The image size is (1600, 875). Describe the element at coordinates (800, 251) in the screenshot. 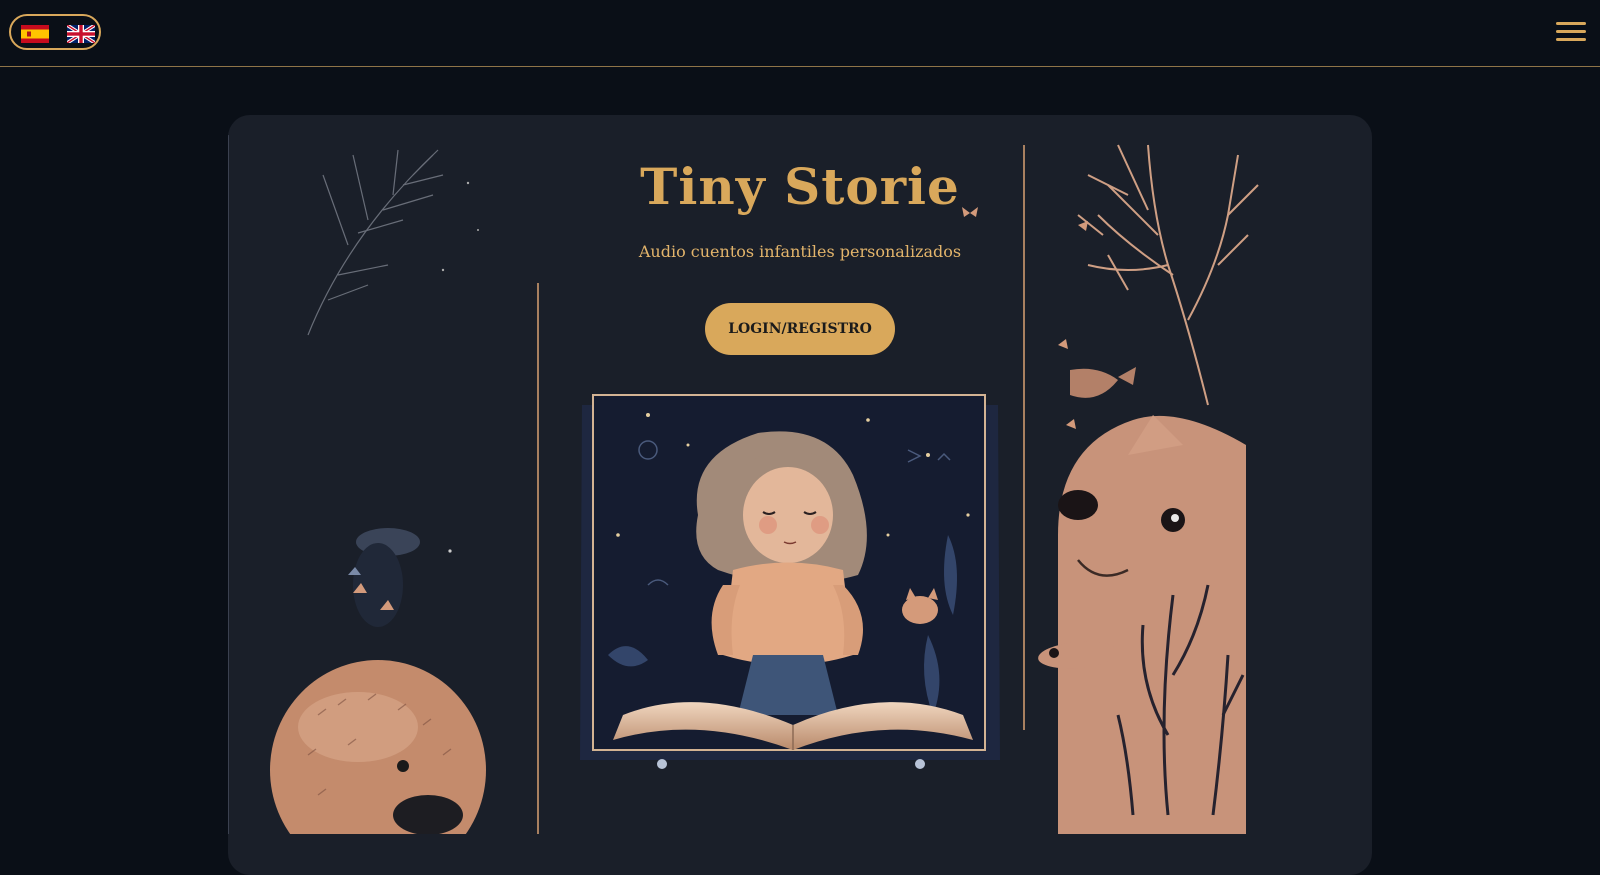

I see `page-subtitle: Audio cuentos infantiles personalizados` at that location.